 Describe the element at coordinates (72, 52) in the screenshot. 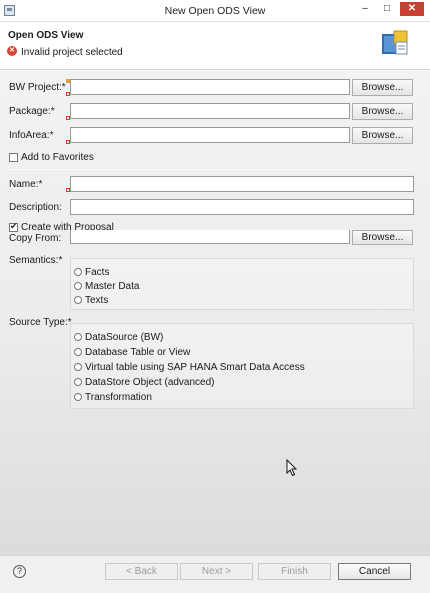

I see `error-message: Invalid project selected` at that location.